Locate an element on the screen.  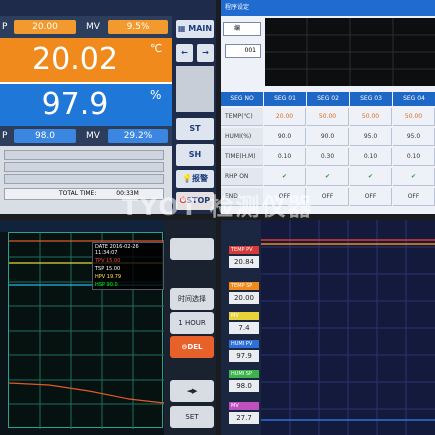
panel2-topbar is located at coordinates (328, 8).